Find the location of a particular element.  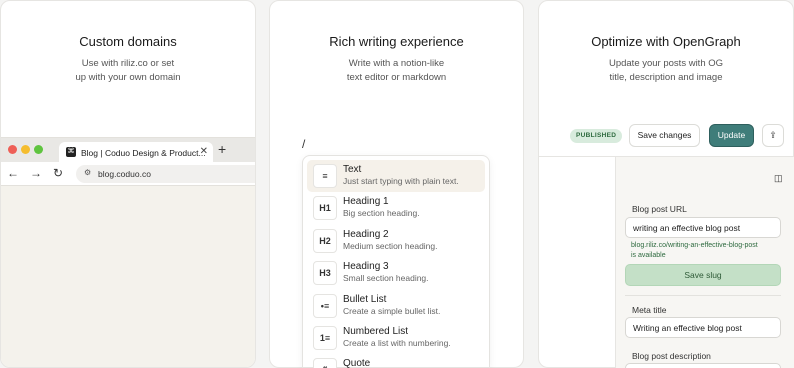

site-favicon-icon: ⌘ is located at coordinates (71, 152).